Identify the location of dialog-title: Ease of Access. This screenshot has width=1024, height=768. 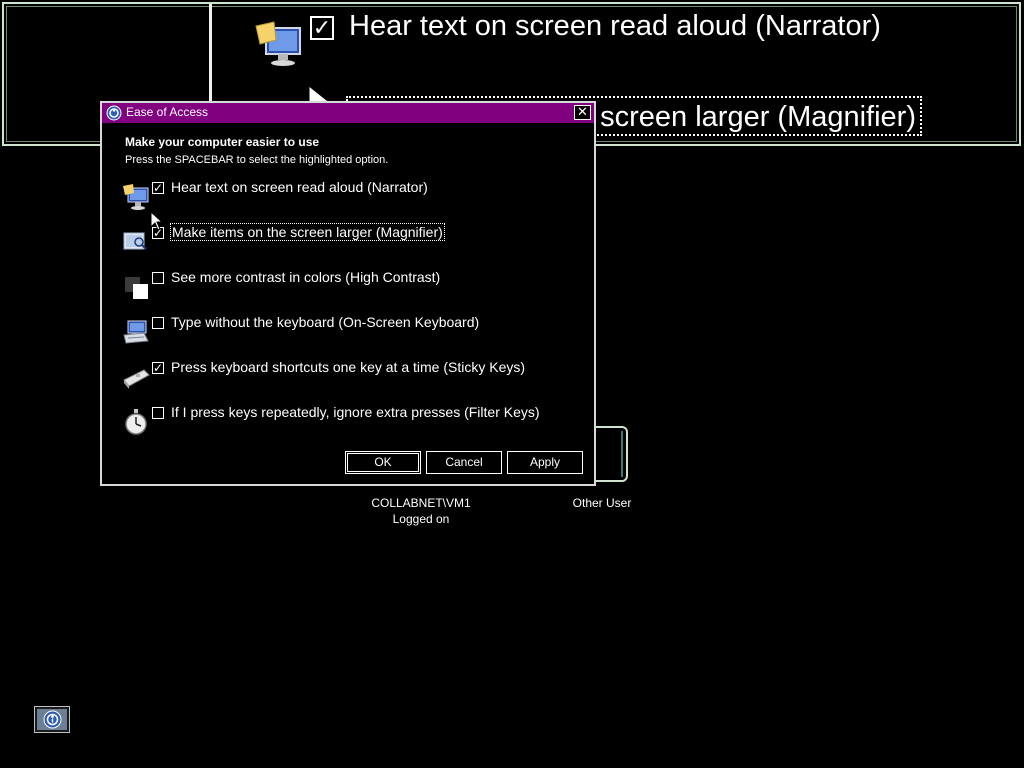
(167, 112).